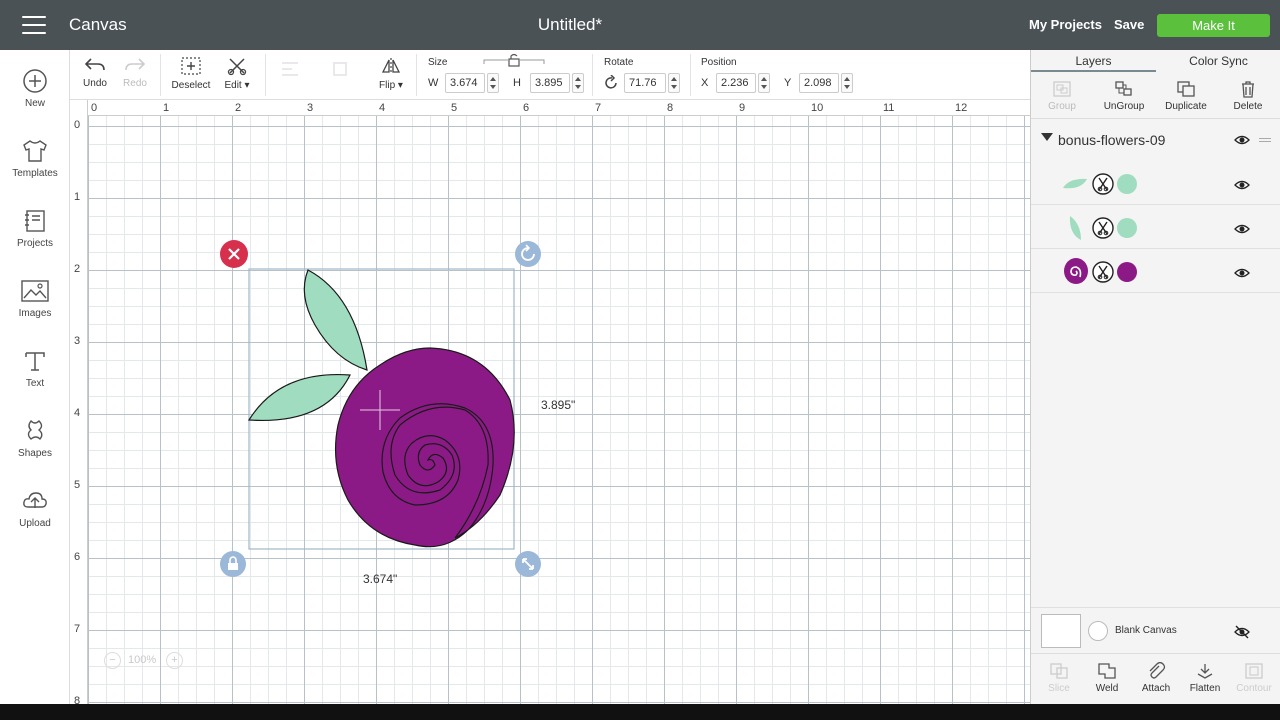 This screenshot has width=1280, height=720. What do you see at coordinates (233, 564) in the screenshot?
I see `lock-handle` at bounding box center [233, 564].